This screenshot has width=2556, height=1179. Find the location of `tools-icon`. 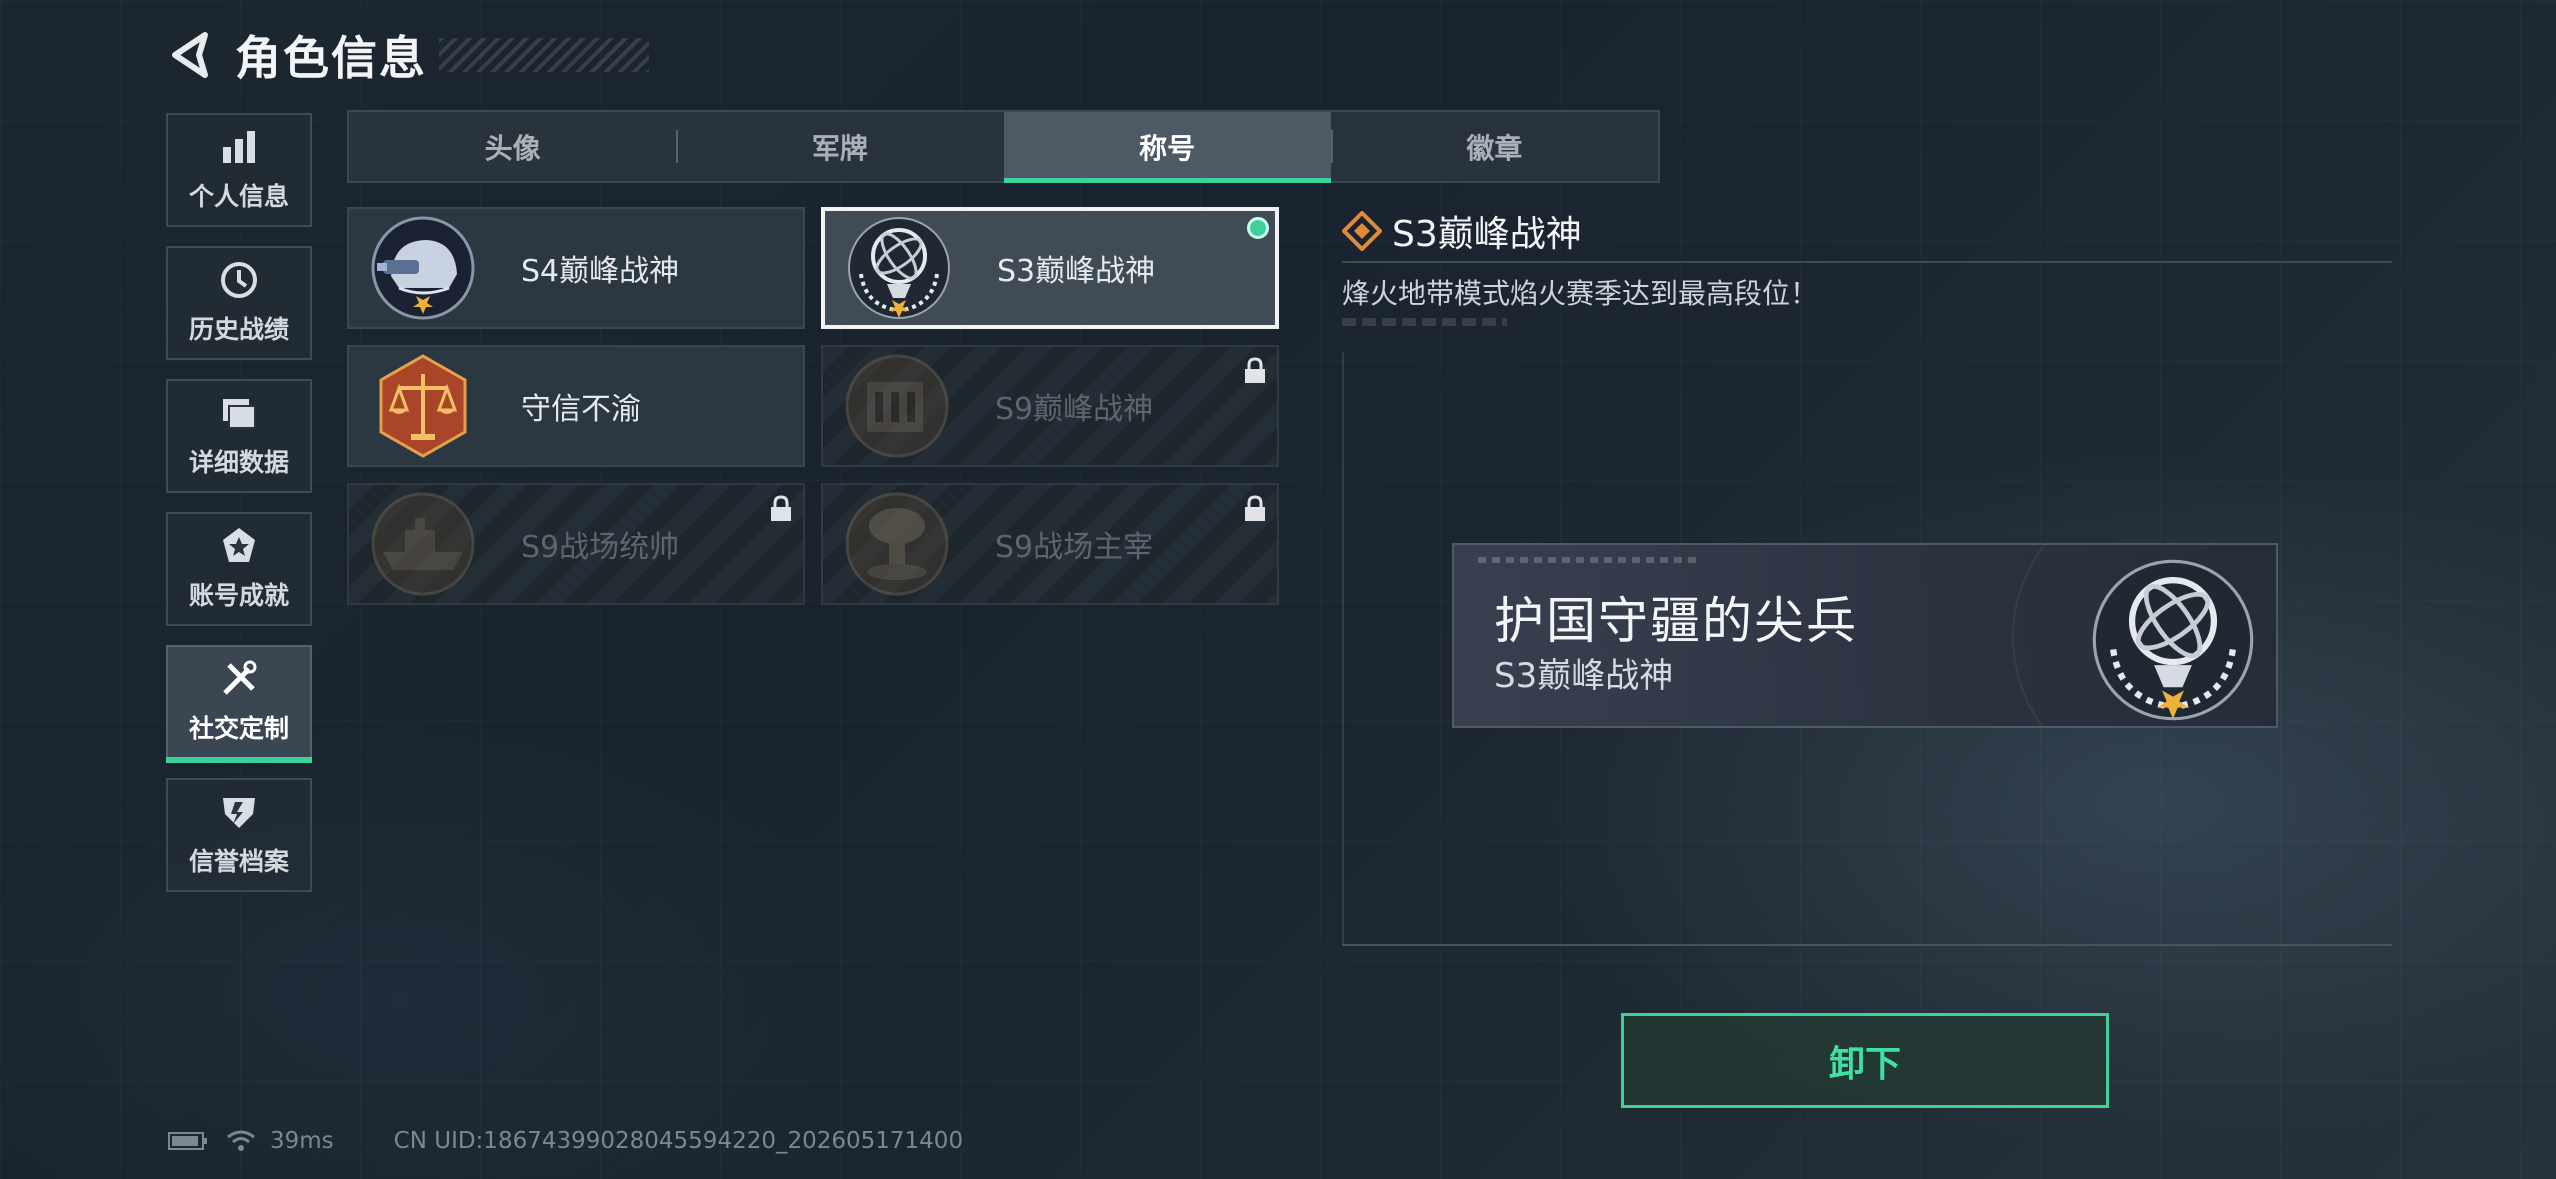

tools-icon is located at coordinates (240, 677).